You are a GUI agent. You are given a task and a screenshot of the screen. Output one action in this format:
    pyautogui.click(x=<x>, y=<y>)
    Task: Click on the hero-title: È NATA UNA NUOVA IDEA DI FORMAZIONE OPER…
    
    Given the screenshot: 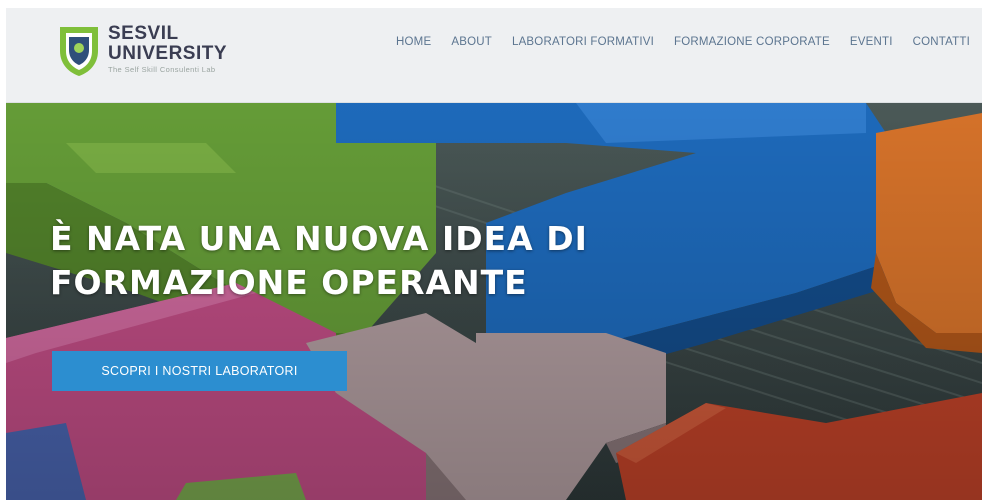 What is the action you would take?
    pyautogui.click(x=319, y=261)
    